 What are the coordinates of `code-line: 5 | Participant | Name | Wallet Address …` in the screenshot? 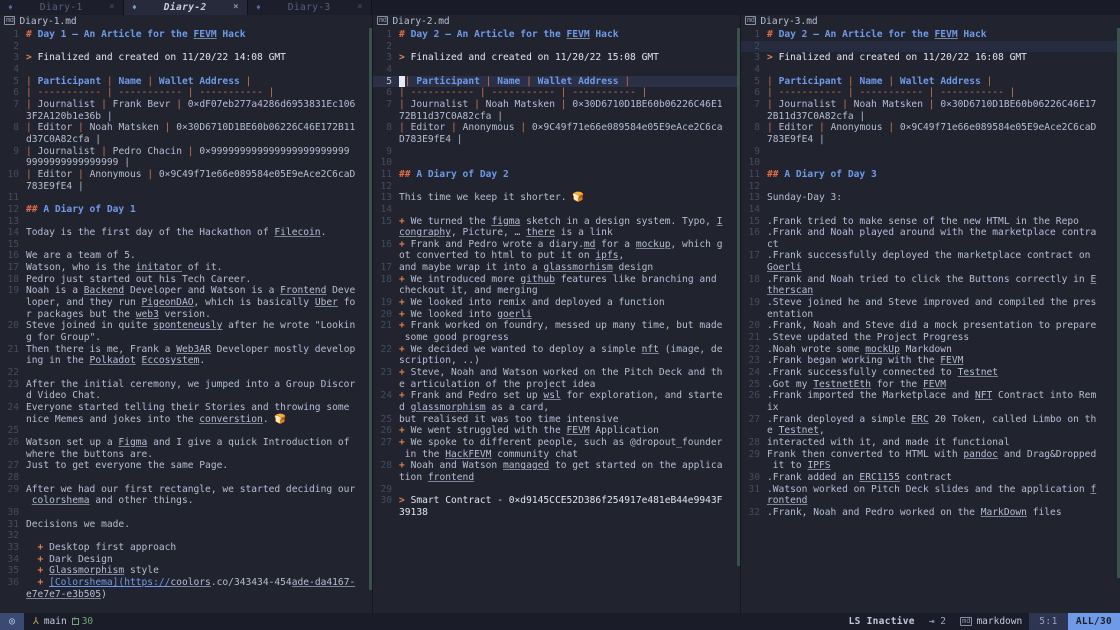 It's located at (556, 81).